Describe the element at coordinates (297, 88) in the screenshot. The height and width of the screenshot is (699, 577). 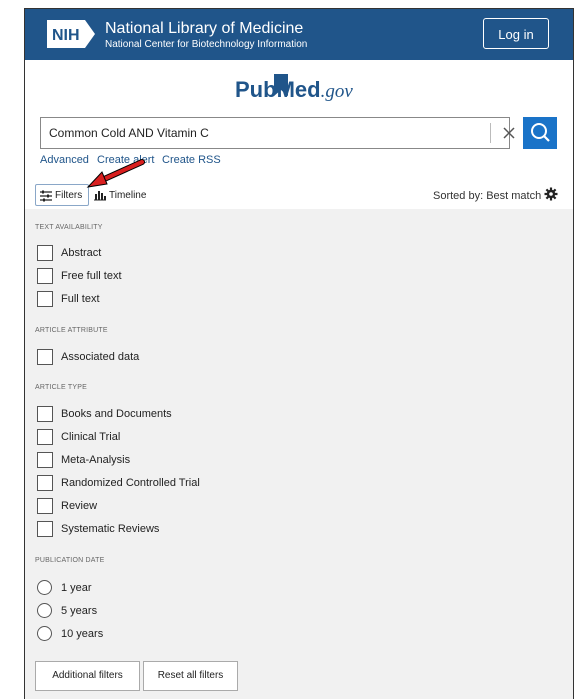
I see `logo-med: Med` at that location.